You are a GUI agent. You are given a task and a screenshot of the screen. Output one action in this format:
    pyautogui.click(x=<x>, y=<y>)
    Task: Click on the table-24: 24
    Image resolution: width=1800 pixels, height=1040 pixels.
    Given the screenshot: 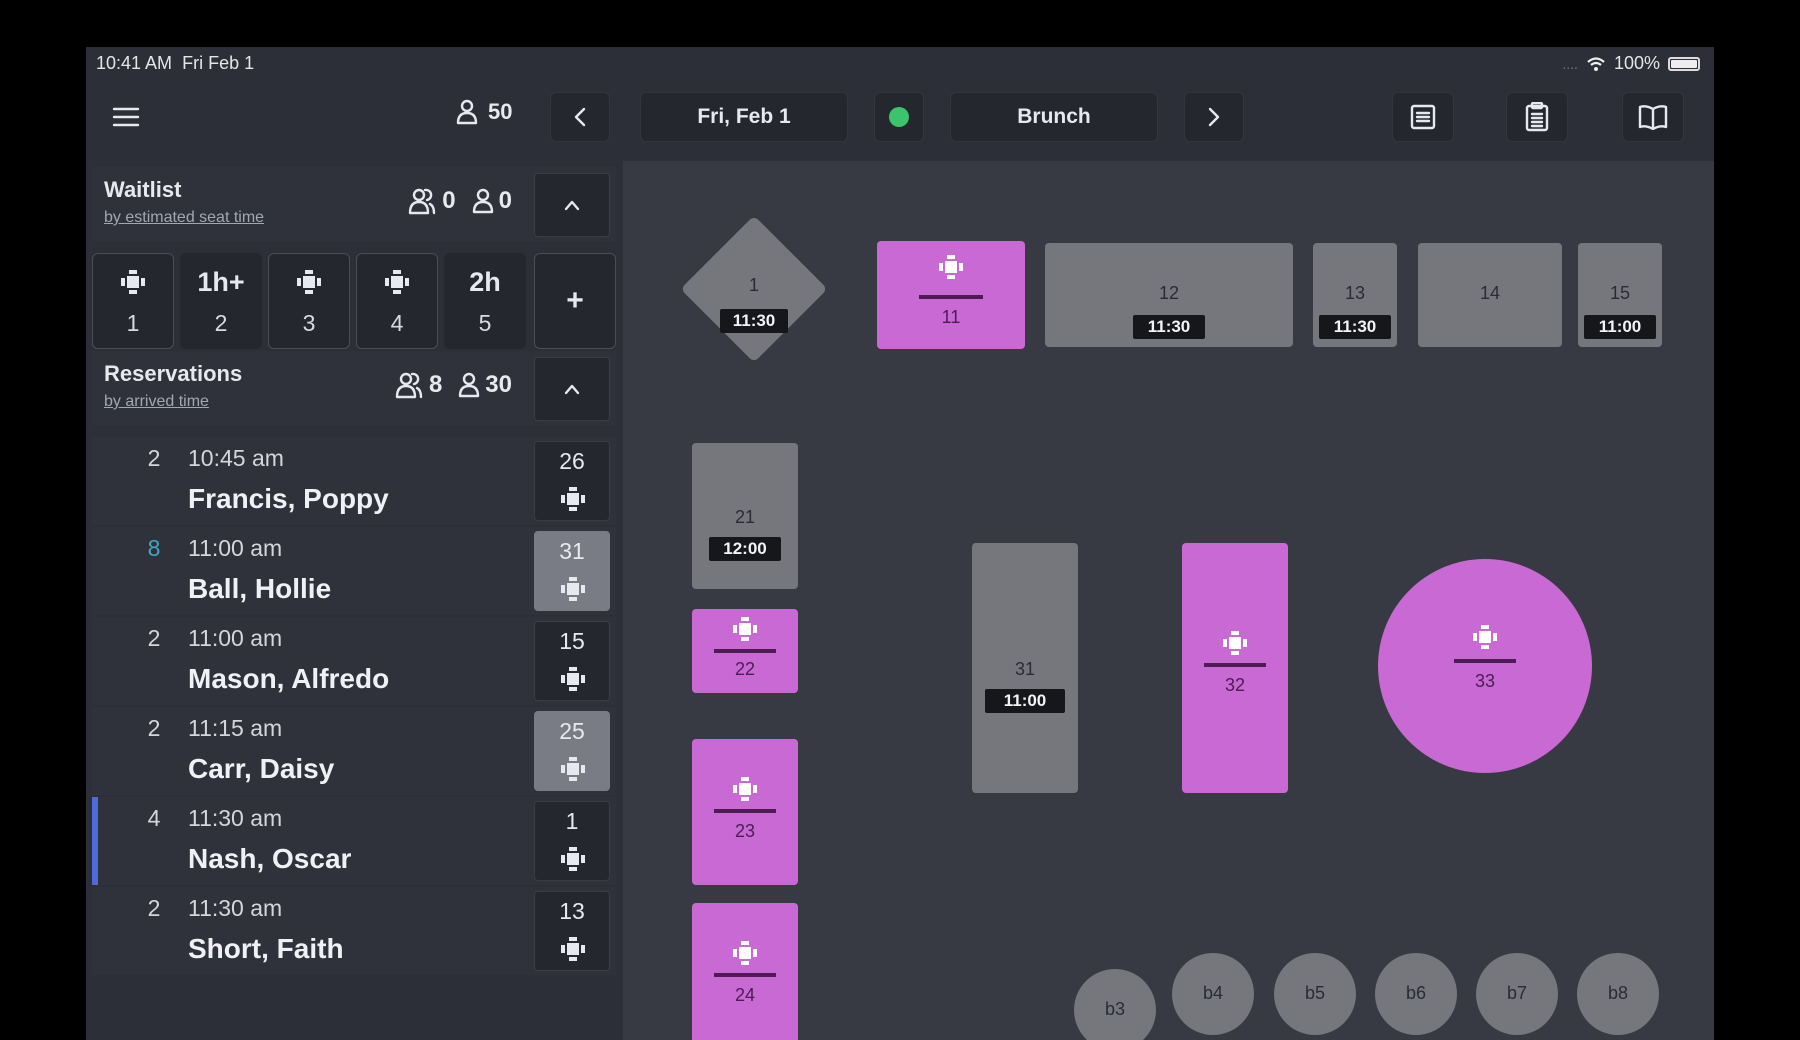 What is the action you would take?
    pyautogui.click(x=745, y=971)
    